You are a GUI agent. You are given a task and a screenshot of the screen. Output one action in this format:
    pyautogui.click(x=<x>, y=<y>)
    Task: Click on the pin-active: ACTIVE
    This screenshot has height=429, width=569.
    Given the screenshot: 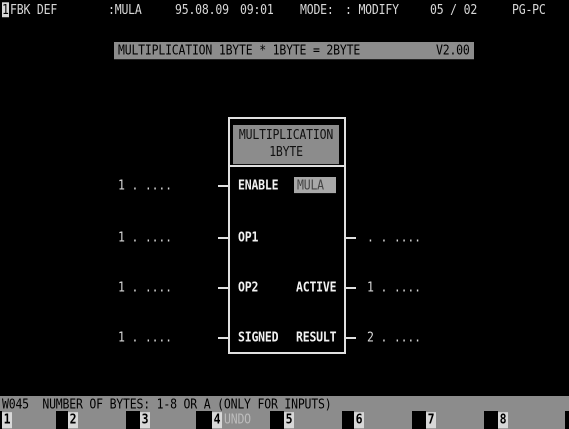 What is the action you would take?
    pyautogui.click(x=316, y=286)
    